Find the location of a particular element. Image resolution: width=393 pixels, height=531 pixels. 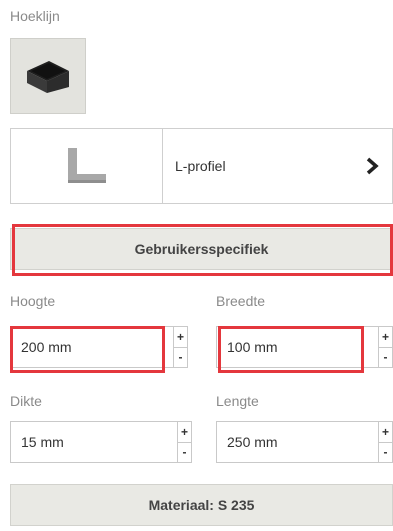

width-decrement-button: - is located at coordinates (385, 357).